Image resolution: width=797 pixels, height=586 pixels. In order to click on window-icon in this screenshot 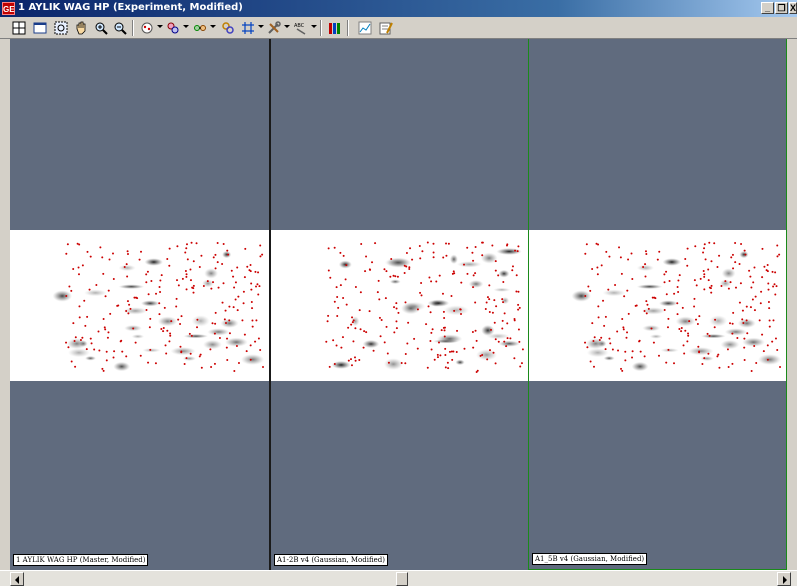, I will do `click(40, 28)`.